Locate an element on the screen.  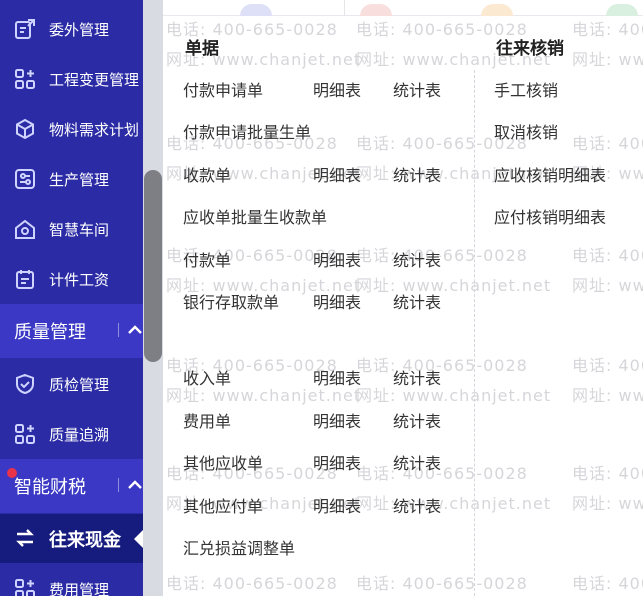
section-title-writeoff: 往来核销 is located at coordinates (530, 49).